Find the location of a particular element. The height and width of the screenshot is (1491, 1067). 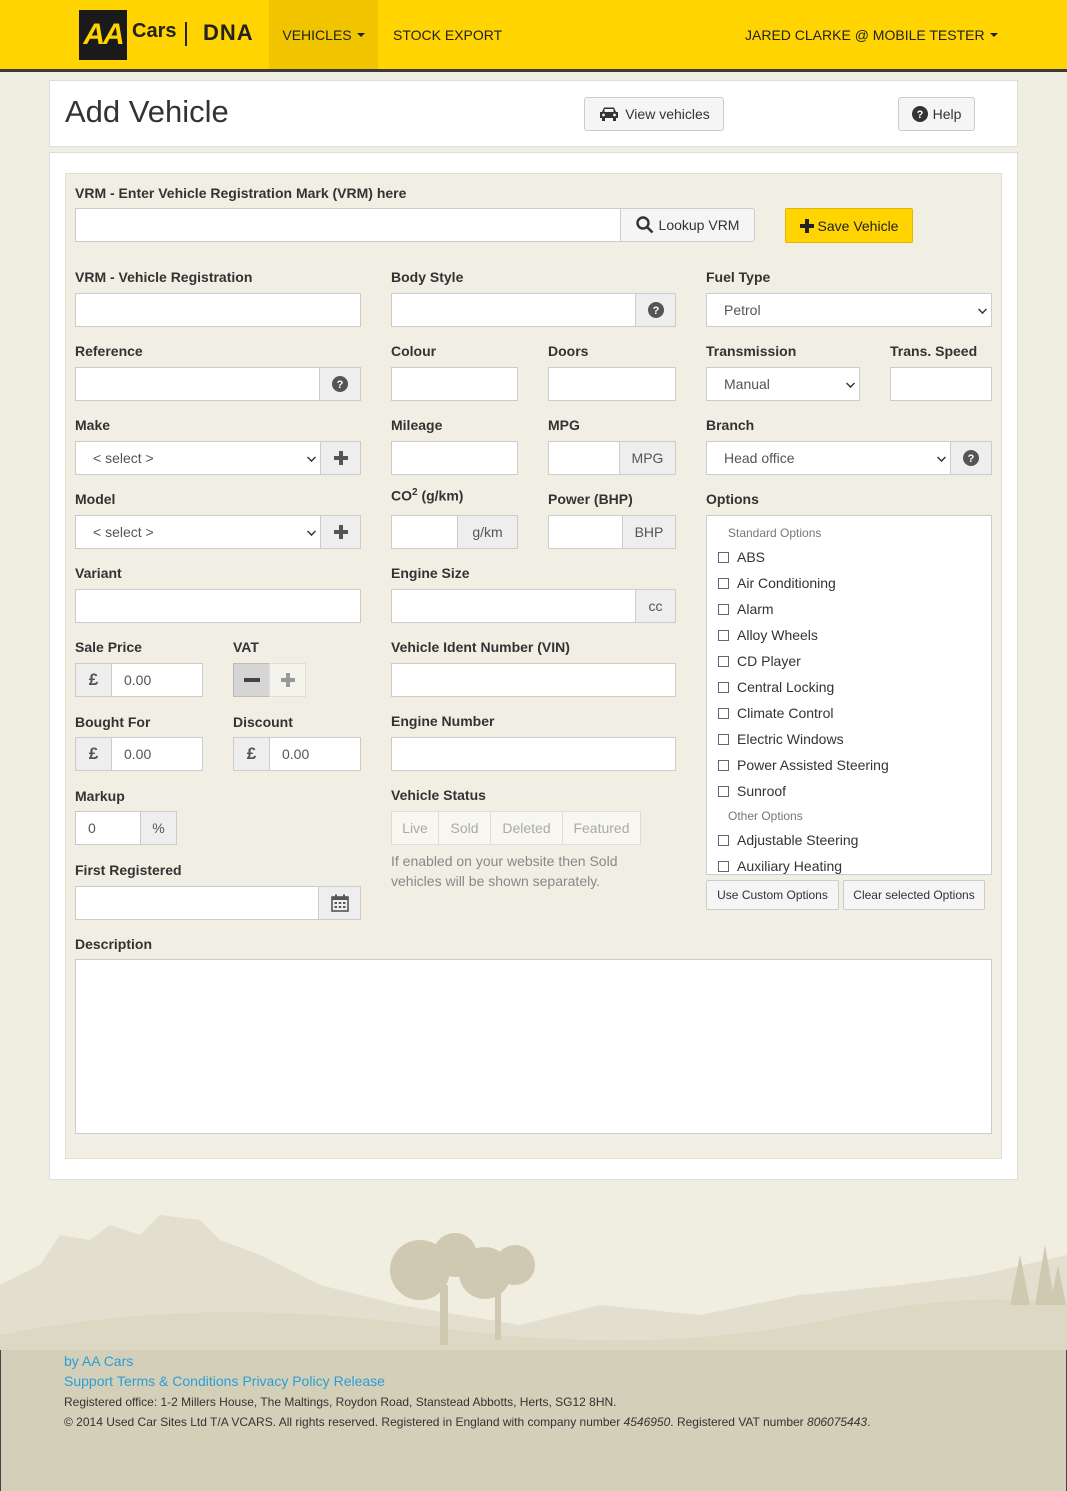

aa-logo: AA is located at coordinates (103, 35).